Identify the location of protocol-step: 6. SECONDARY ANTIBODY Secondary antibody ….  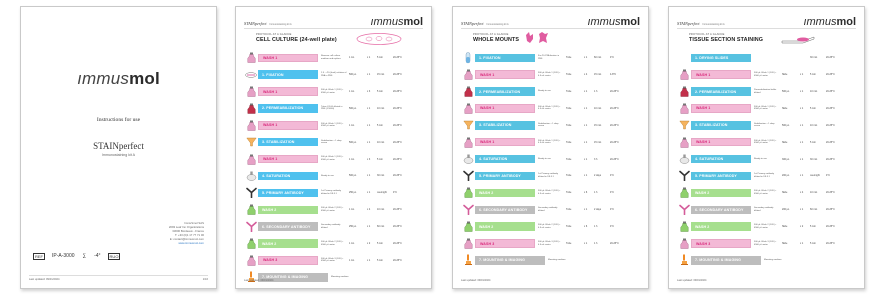
(334, 227).